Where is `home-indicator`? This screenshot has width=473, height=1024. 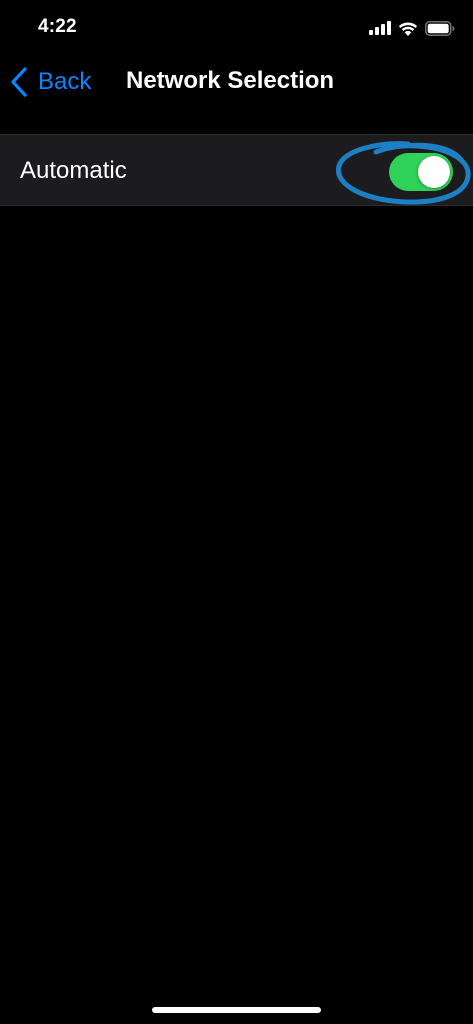 home-indicator is located at coordinates (236, 1010).